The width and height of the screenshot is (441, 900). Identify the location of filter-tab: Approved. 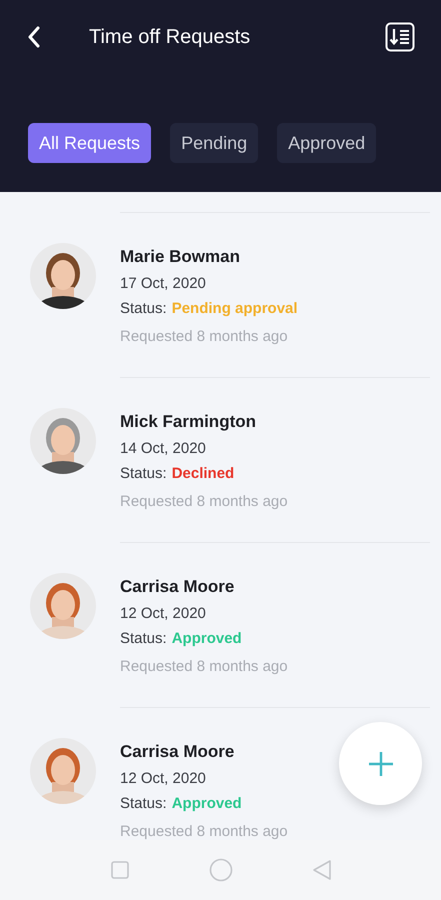
(326, 143).